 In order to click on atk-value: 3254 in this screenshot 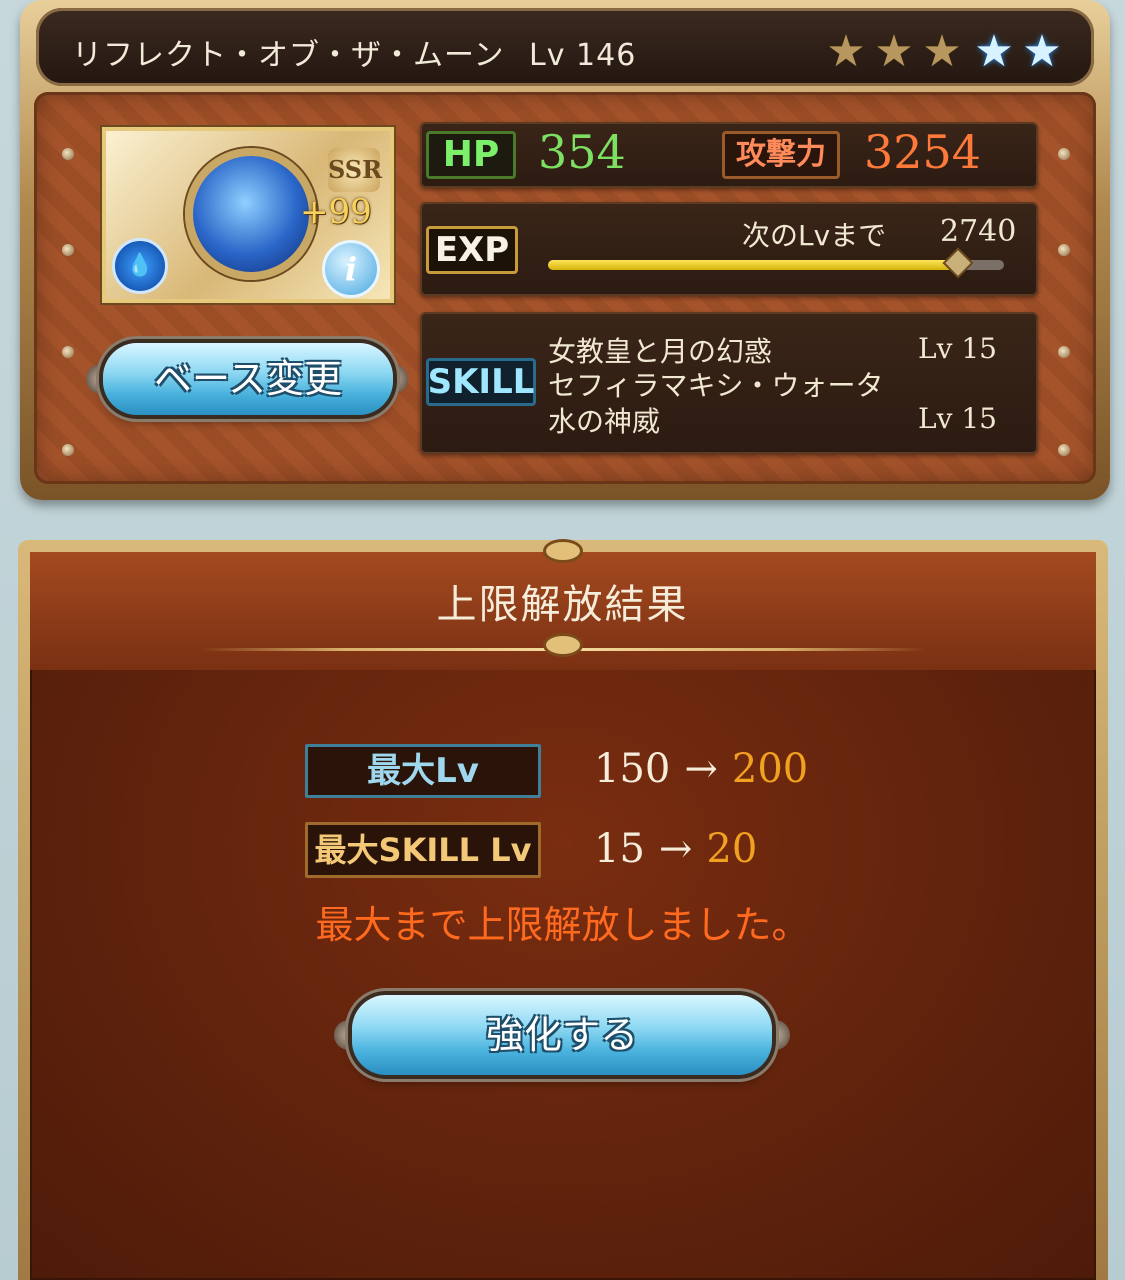, I will do `click(923, 152)`.